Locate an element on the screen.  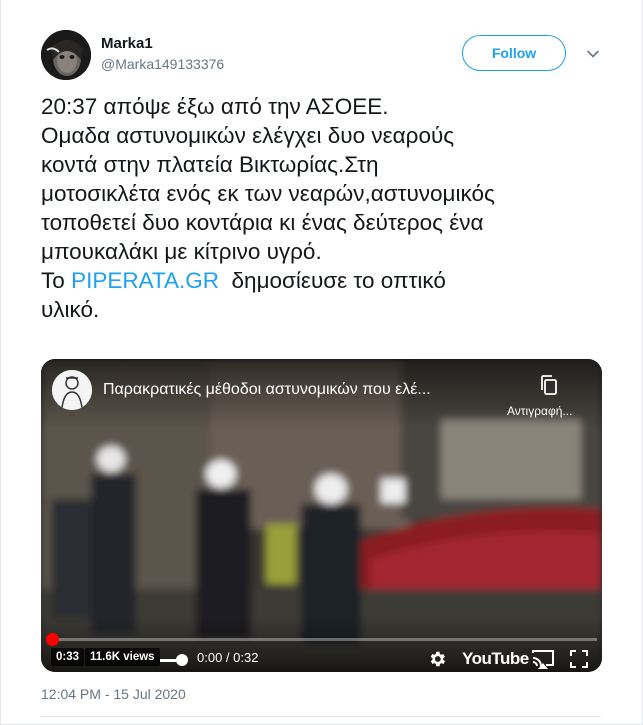
tweet-line: υλικό. is located at coordinates (70, 309).